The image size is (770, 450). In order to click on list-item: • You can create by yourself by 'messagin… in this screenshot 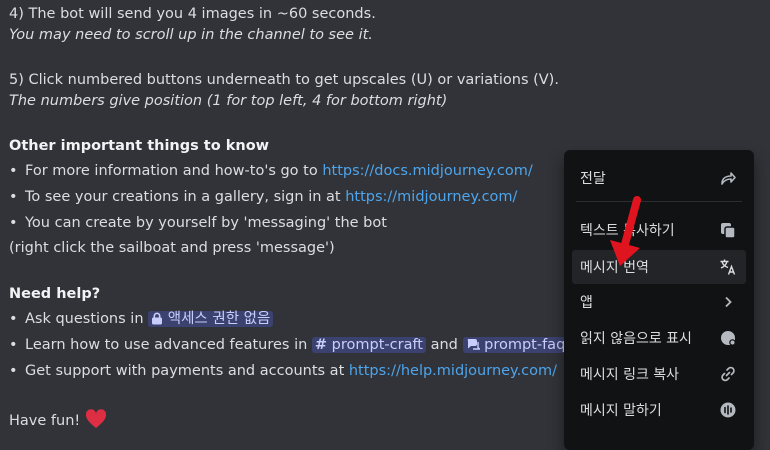, I will do `click(198, 223)`.